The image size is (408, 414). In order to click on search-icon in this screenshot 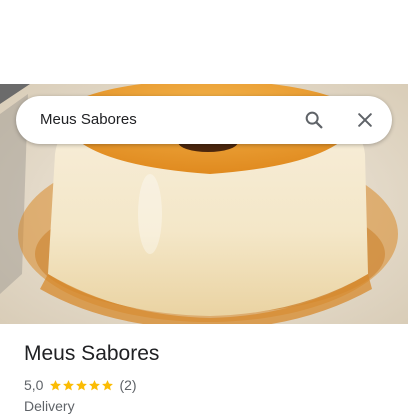, I will do `click(314, 120)`.